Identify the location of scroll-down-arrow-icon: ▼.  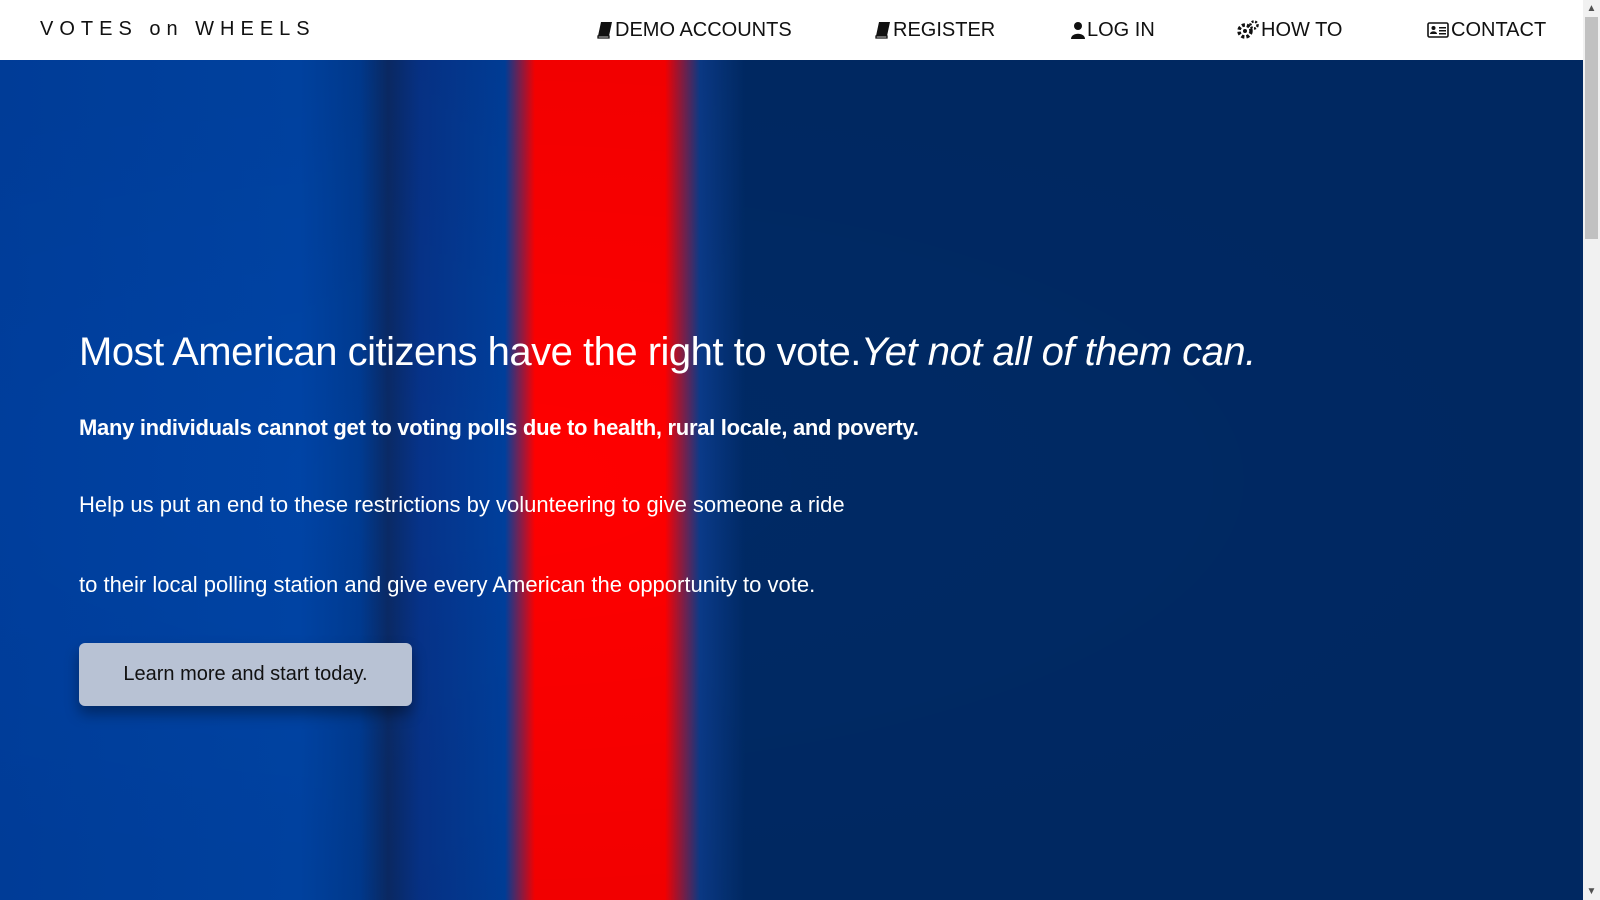
(1591, 891).